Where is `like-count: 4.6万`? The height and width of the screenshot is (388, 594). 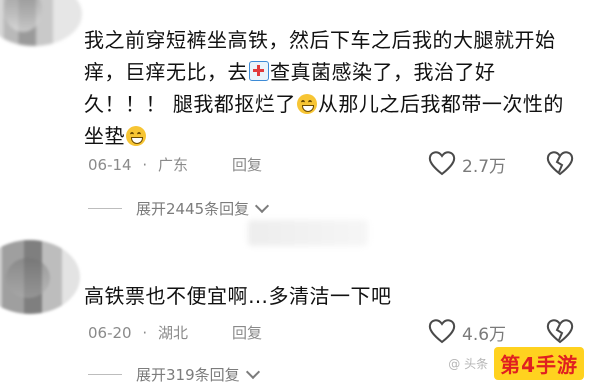
like-count: 4.6万 is located at coordinates (484, 335).